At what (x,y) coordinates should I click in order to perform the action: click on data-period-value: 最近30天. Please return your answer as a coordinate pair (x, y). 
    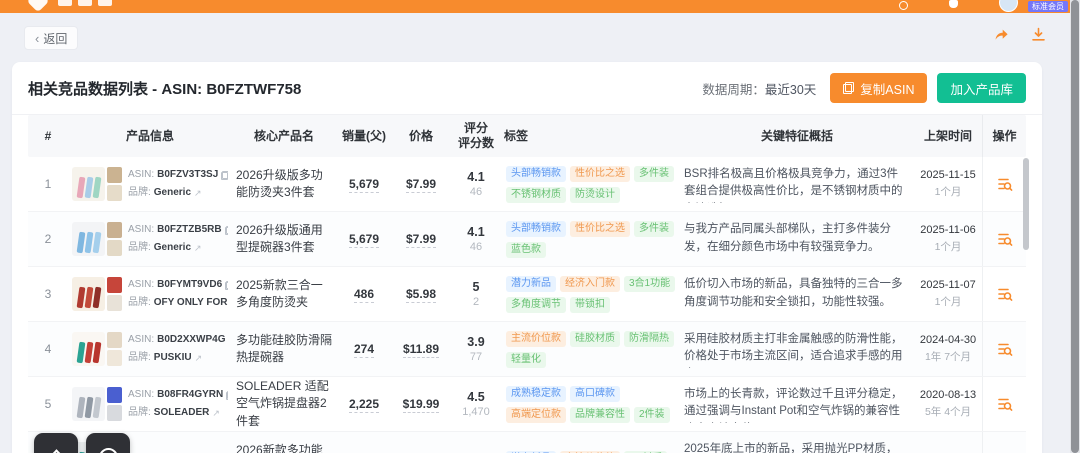
    Looking at the image, I should click on (790, 89).